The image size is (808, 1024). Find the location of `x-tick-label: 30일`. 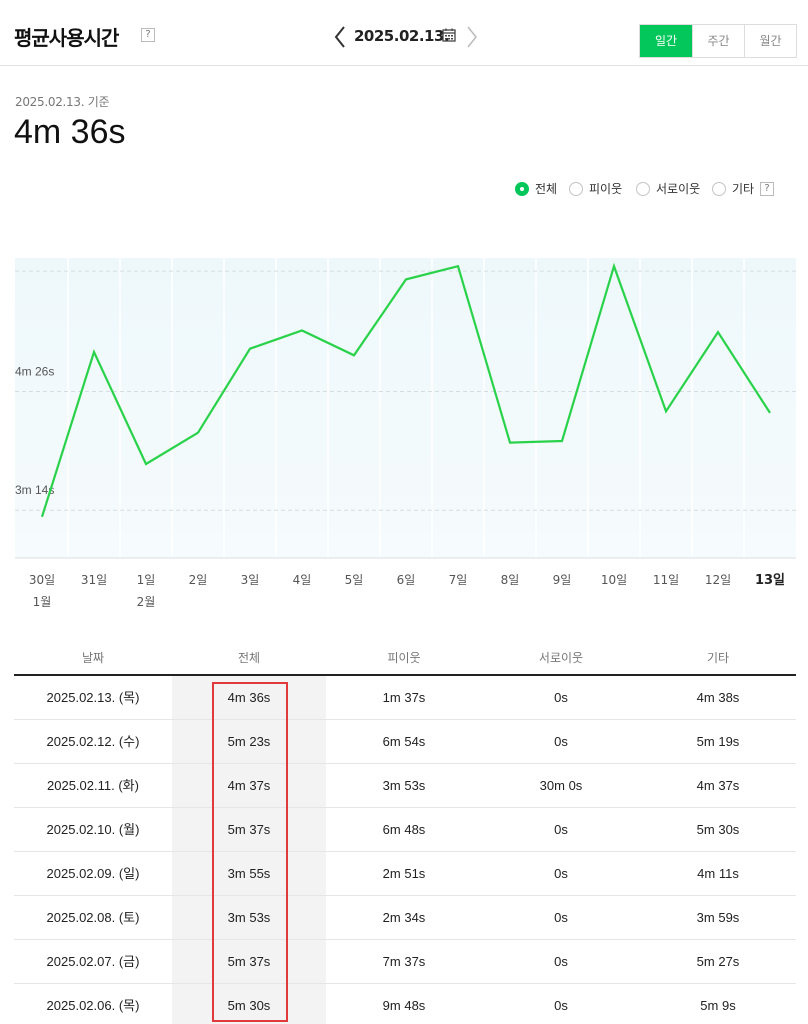

x-tick-label: 30일 is located at coordinates (42, 580).